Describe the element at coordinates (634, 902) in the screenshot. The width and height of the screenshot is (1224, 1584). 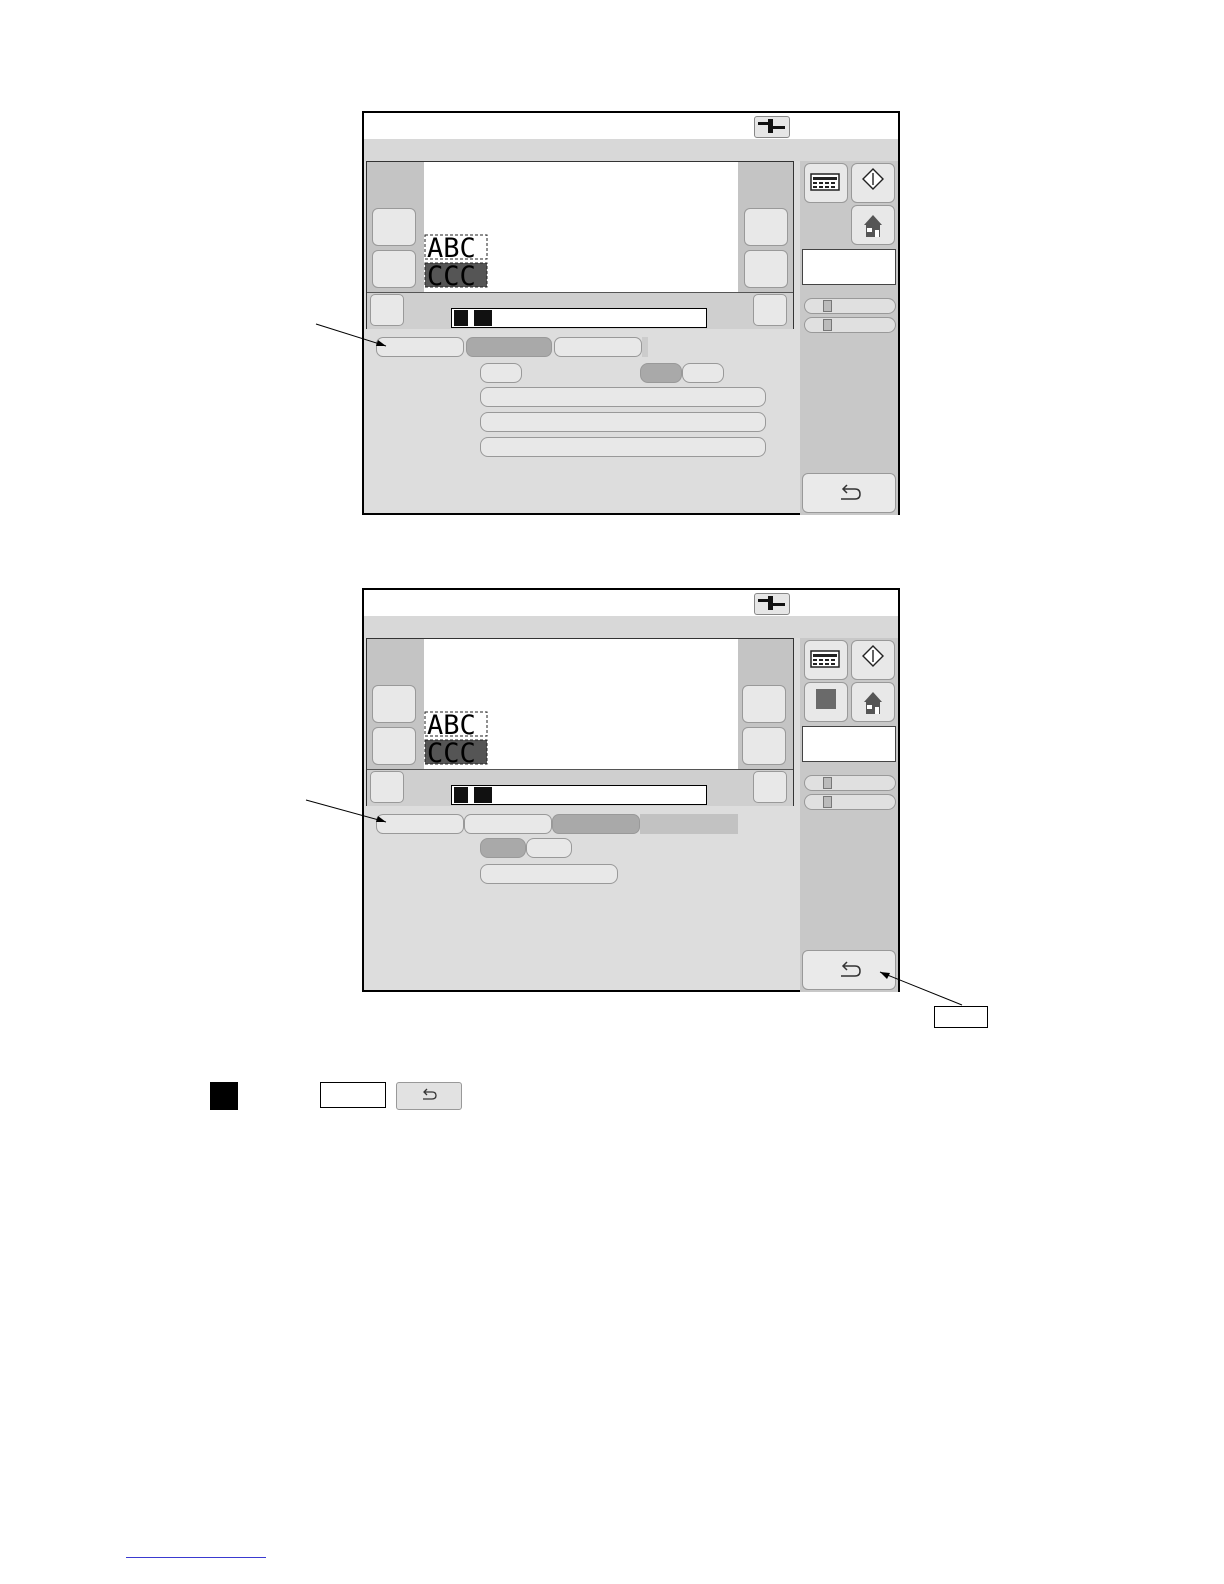
I see `callout-arrows-bottom` at that location.